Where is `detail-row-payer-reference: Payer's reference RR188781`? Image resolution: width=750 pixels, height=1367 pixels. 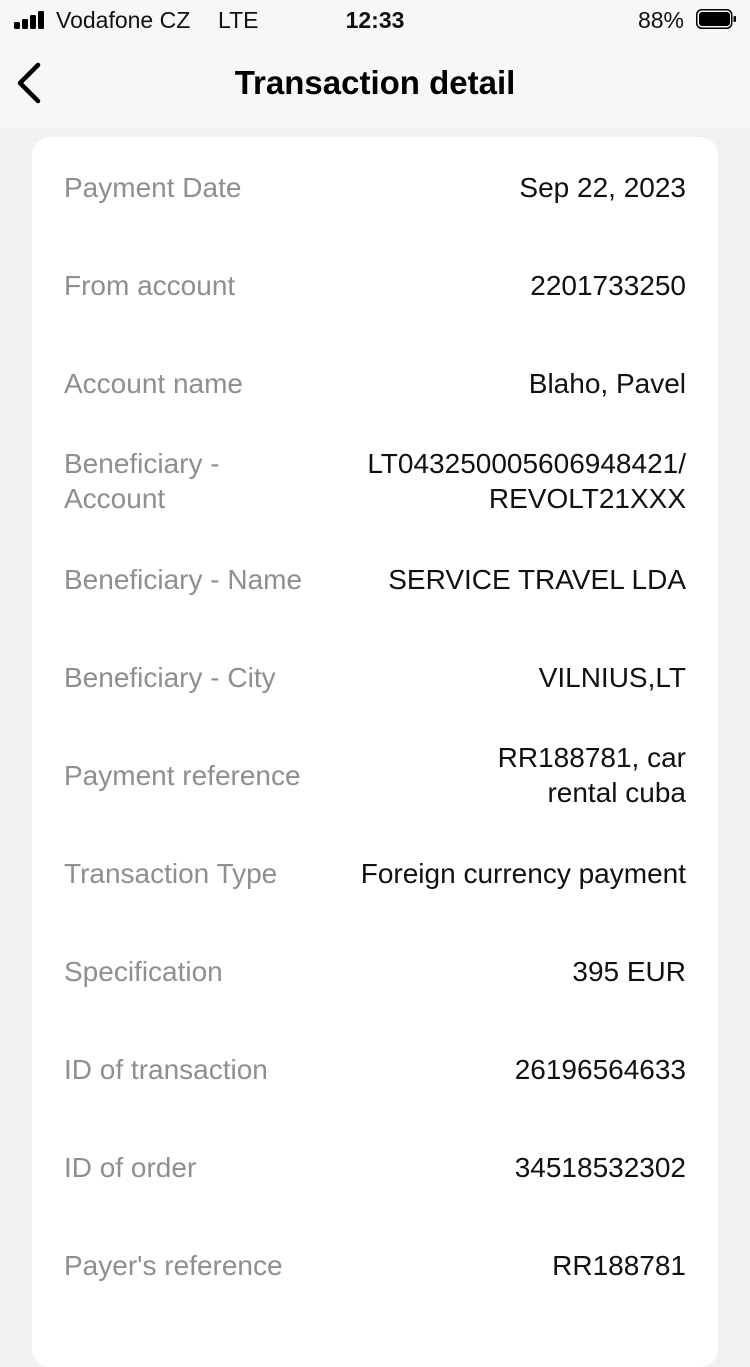 detail-row-payer-reference: Payer's reference RR188781 is located at coordinates (375, 1265).